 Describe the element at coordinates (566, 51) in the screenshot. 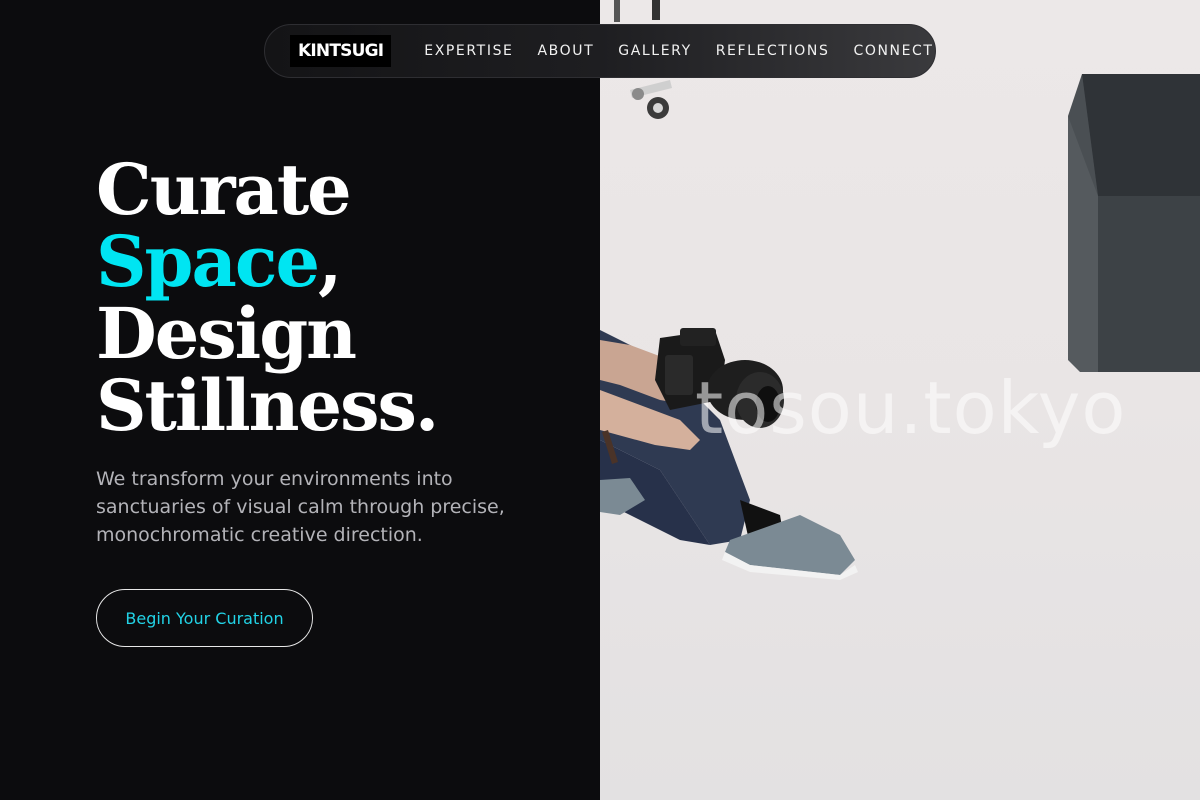

I see `nav-link-about: ABOUT` at that location.